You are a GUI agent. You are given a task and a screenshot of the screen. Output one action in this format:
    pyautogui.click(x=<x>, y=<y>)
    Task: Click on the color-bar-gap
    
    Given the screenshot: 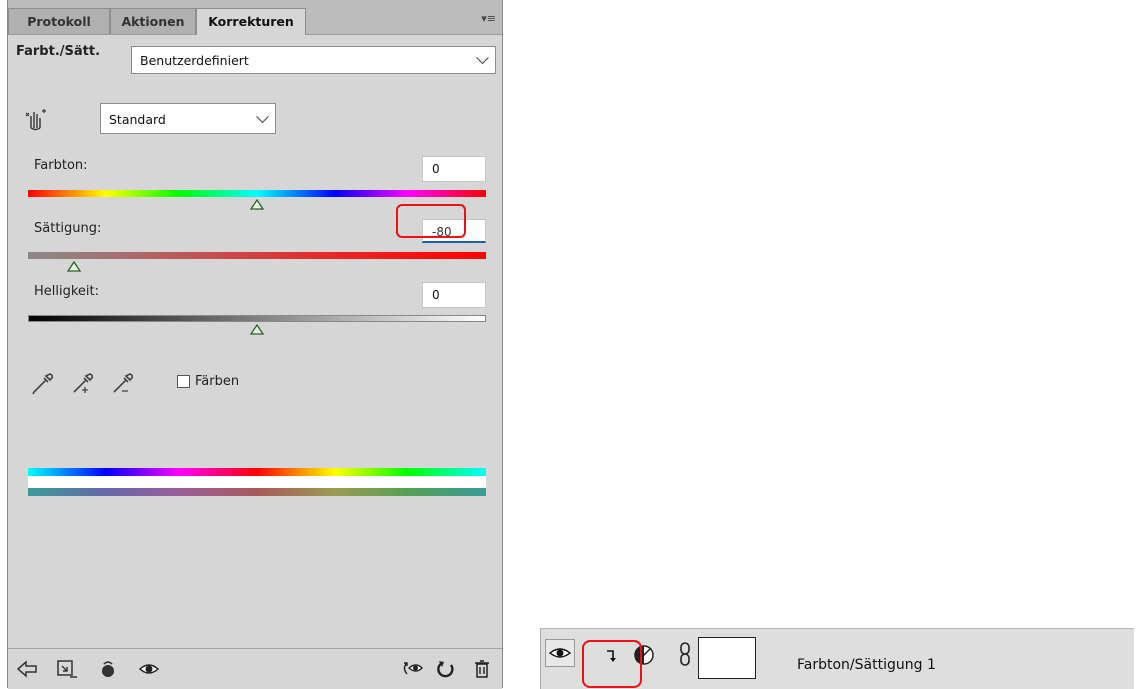 What is the action you would take?
    pyautogui.click(x=257, y=482)
    